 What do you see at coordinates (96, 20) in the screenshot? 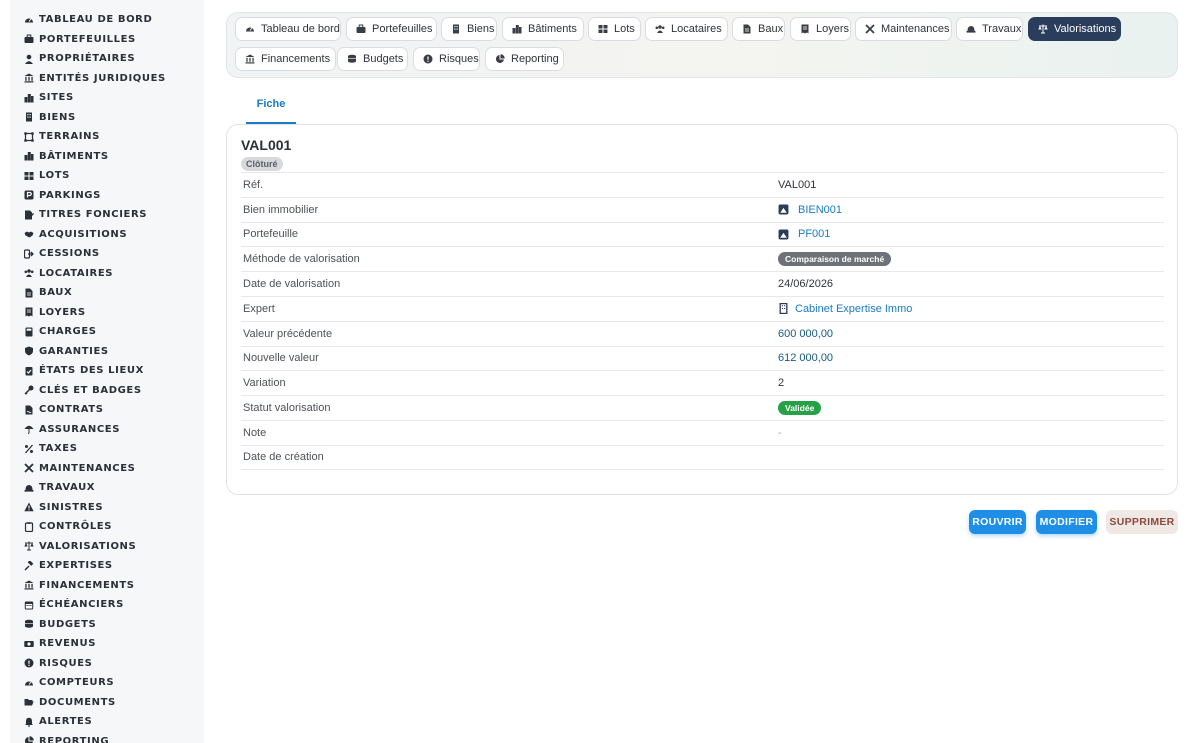
I see `sidebar-item-label: TABLEAU DE BORD` at bounding box center [96, 20].